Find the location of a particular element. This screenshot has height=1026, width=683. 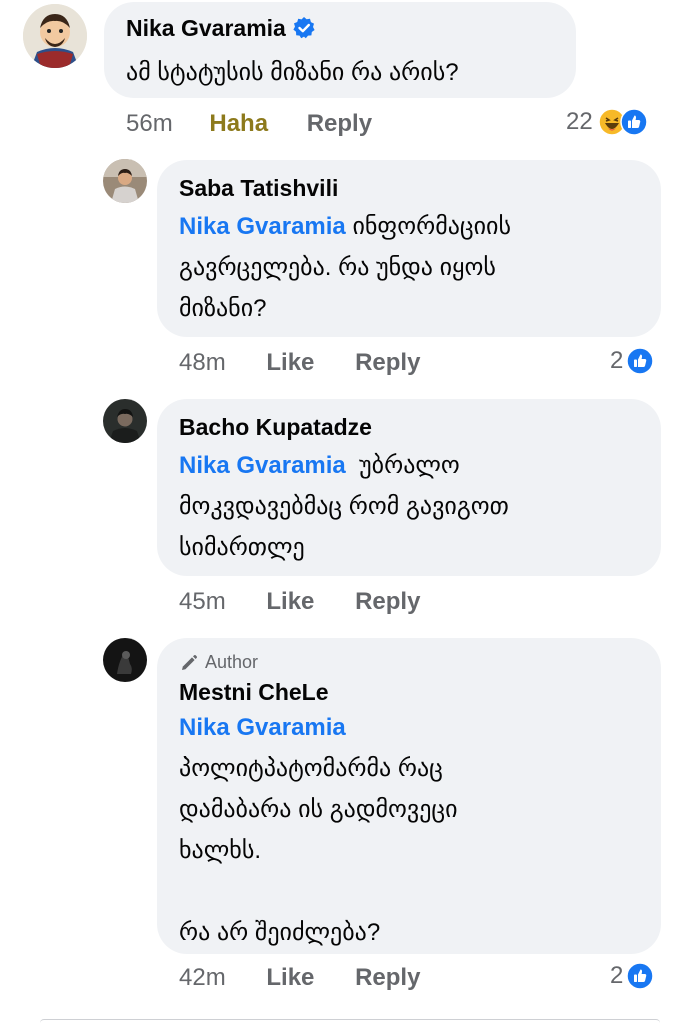

comment-actions: 42m Like Reply is located at coordinates (299, 978).